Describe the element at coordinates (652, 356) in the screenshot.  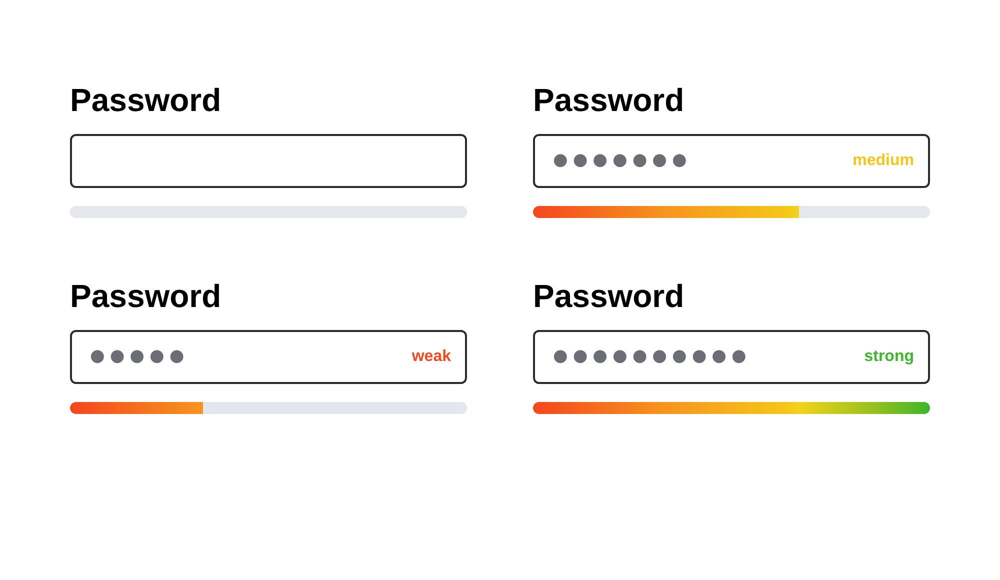
I see `masked-password: ●●●●●●●●●●` at that location.